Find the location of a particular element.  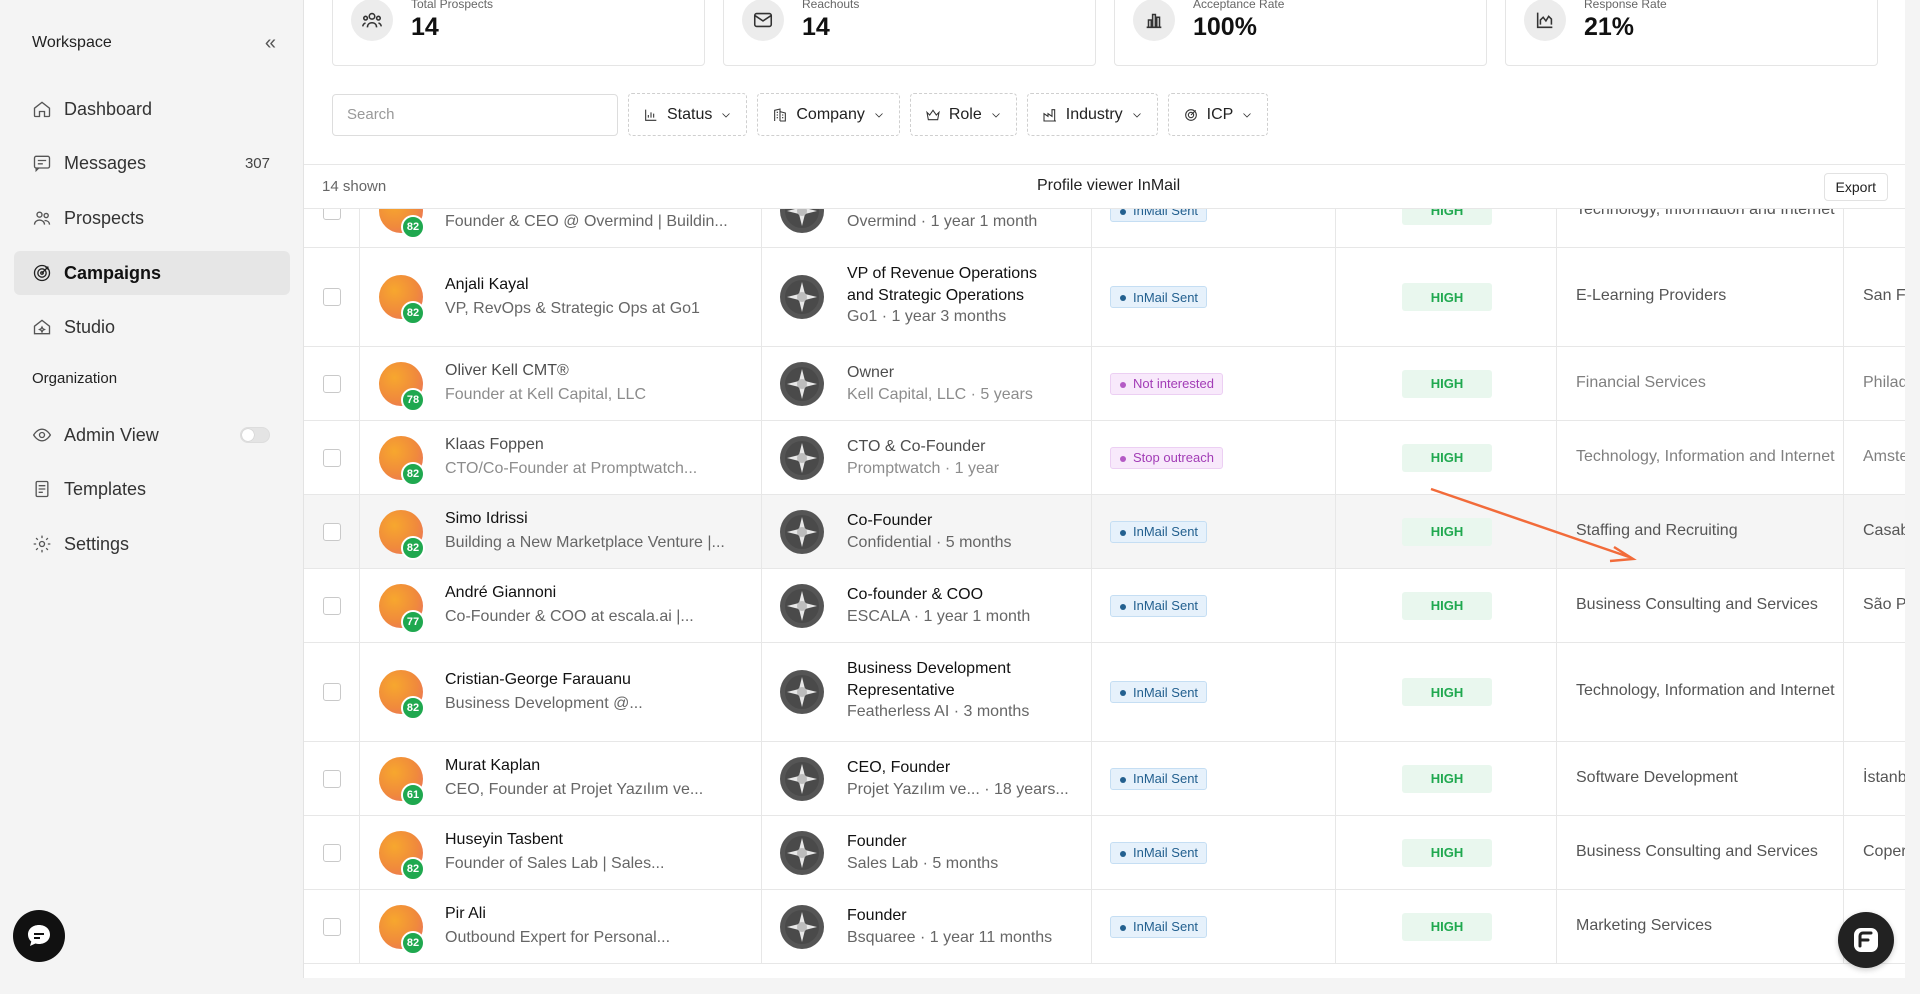

search-input is located at coordinates (475, 114).